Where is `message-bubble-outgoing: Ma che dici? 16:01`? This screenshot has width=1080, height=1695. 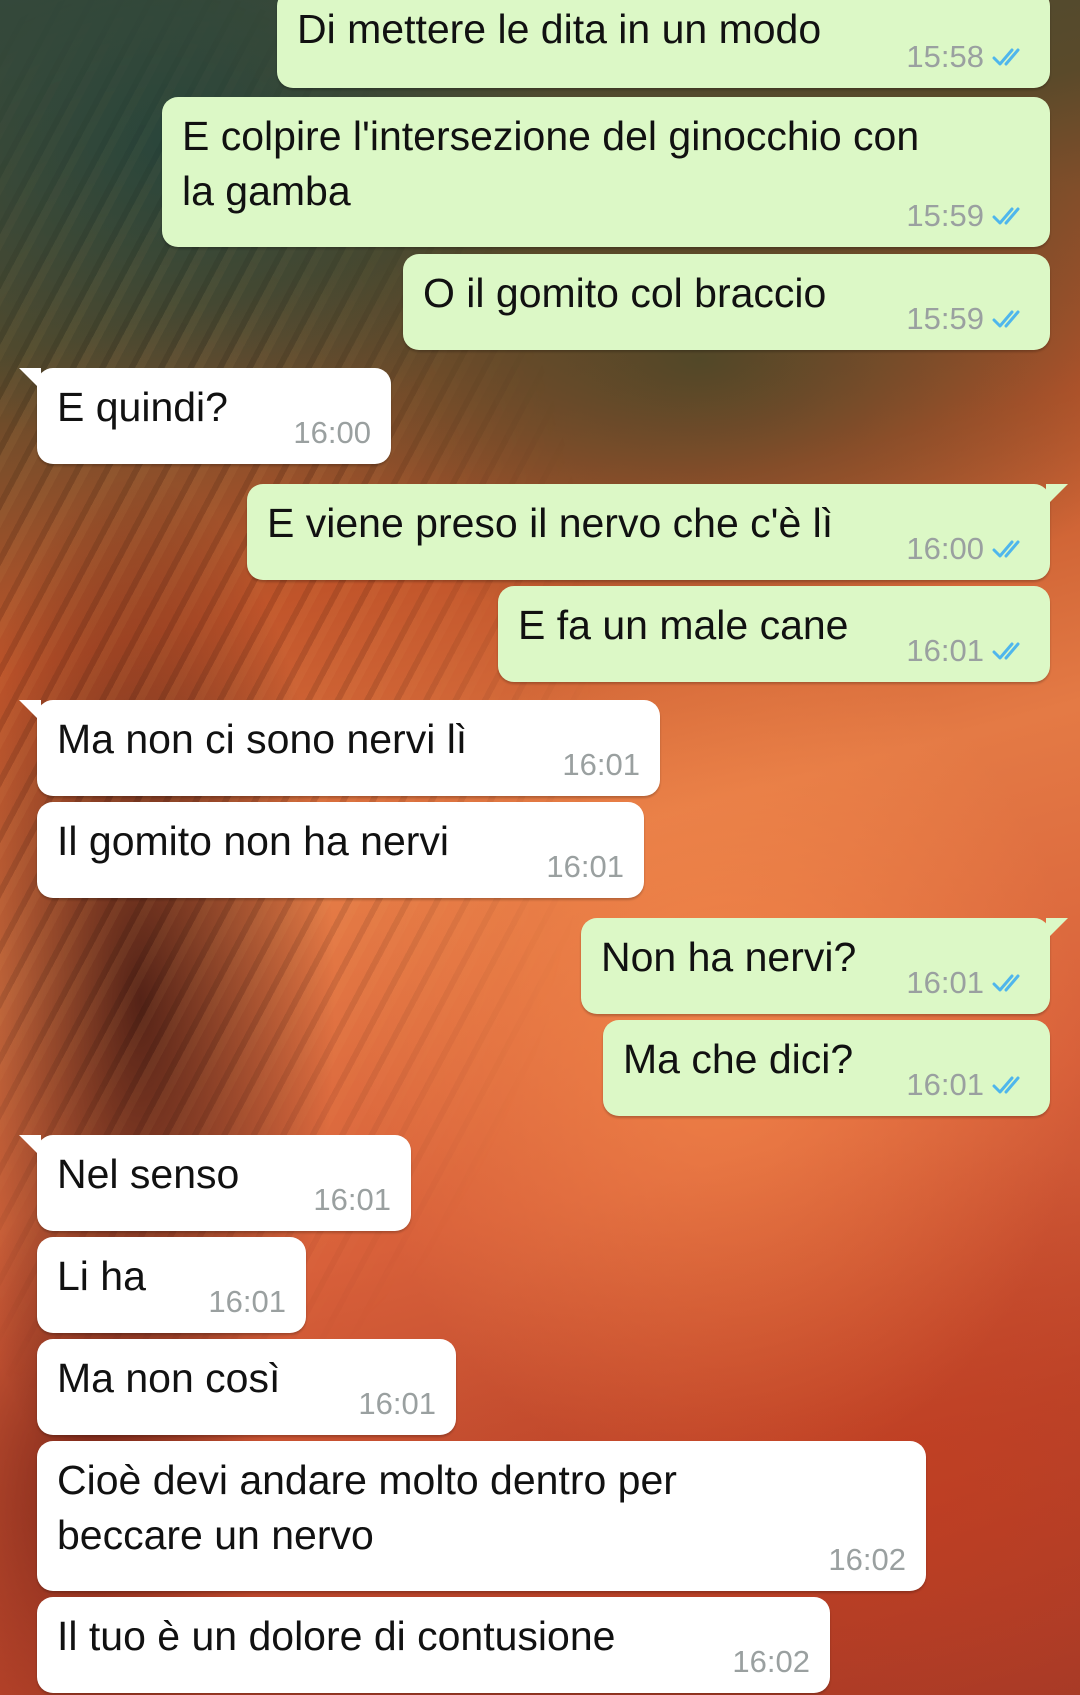
message-bubble-outgoing: Ma che dici? 16:01 is located at coordinates (826, 1068).